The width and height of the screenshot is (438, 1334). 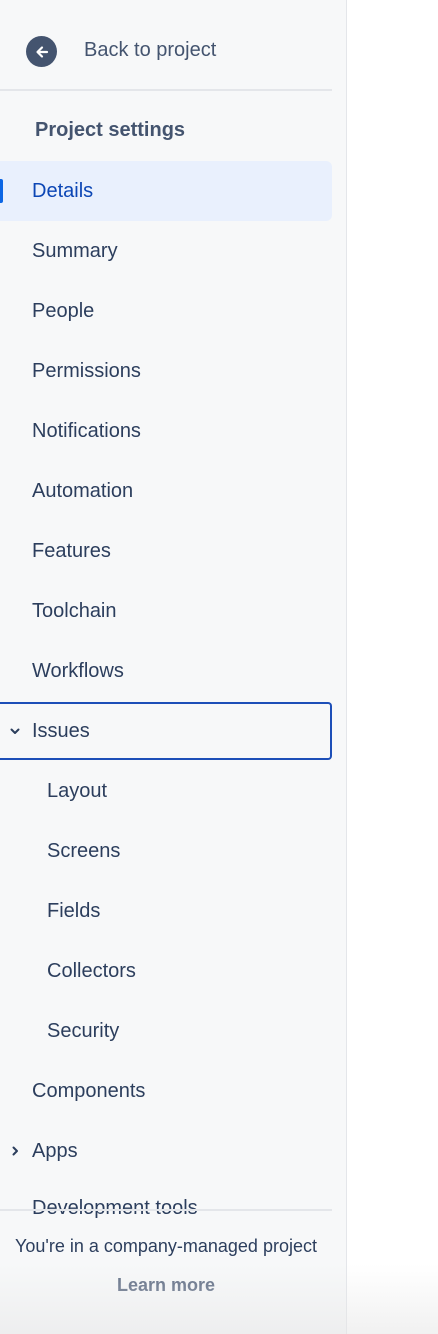 What do you see at coordinates (78, 670) in the screenshot?
I see `nav-item-label: Workflows` at bounding box center [78, 670].